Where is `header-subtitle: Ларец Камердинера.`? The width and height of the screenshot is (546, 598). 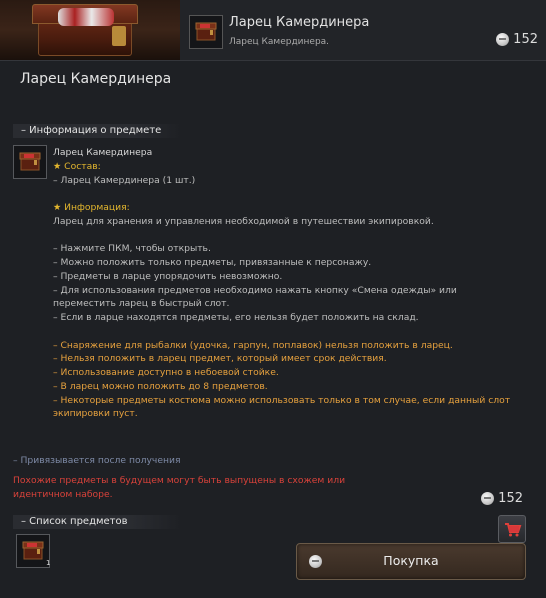
header-subtitle: Ларец Камердинера. is located at coordinates (279, 42).